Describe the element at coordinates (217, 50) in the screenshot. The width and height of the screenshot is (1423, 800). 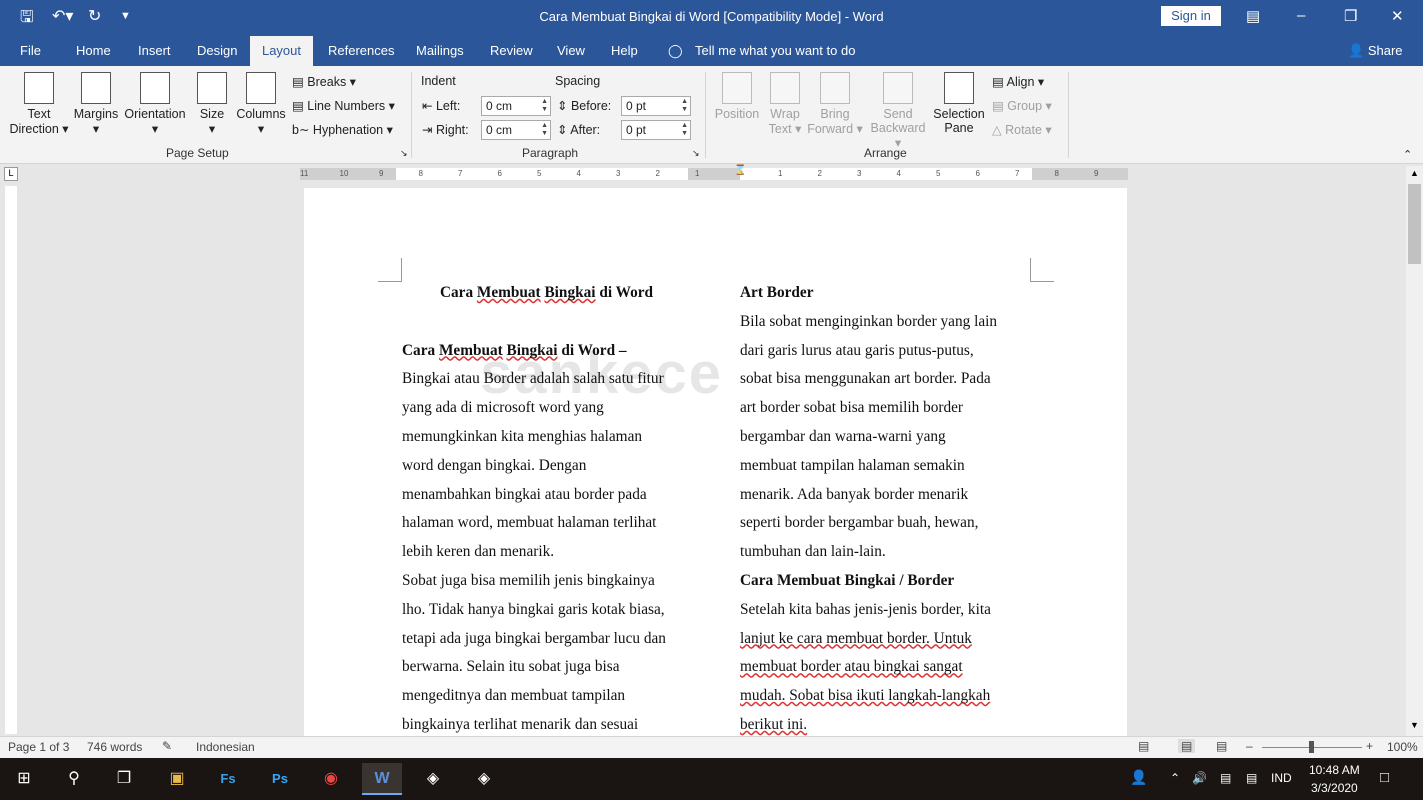
I see `tab-design: Design` at that location.